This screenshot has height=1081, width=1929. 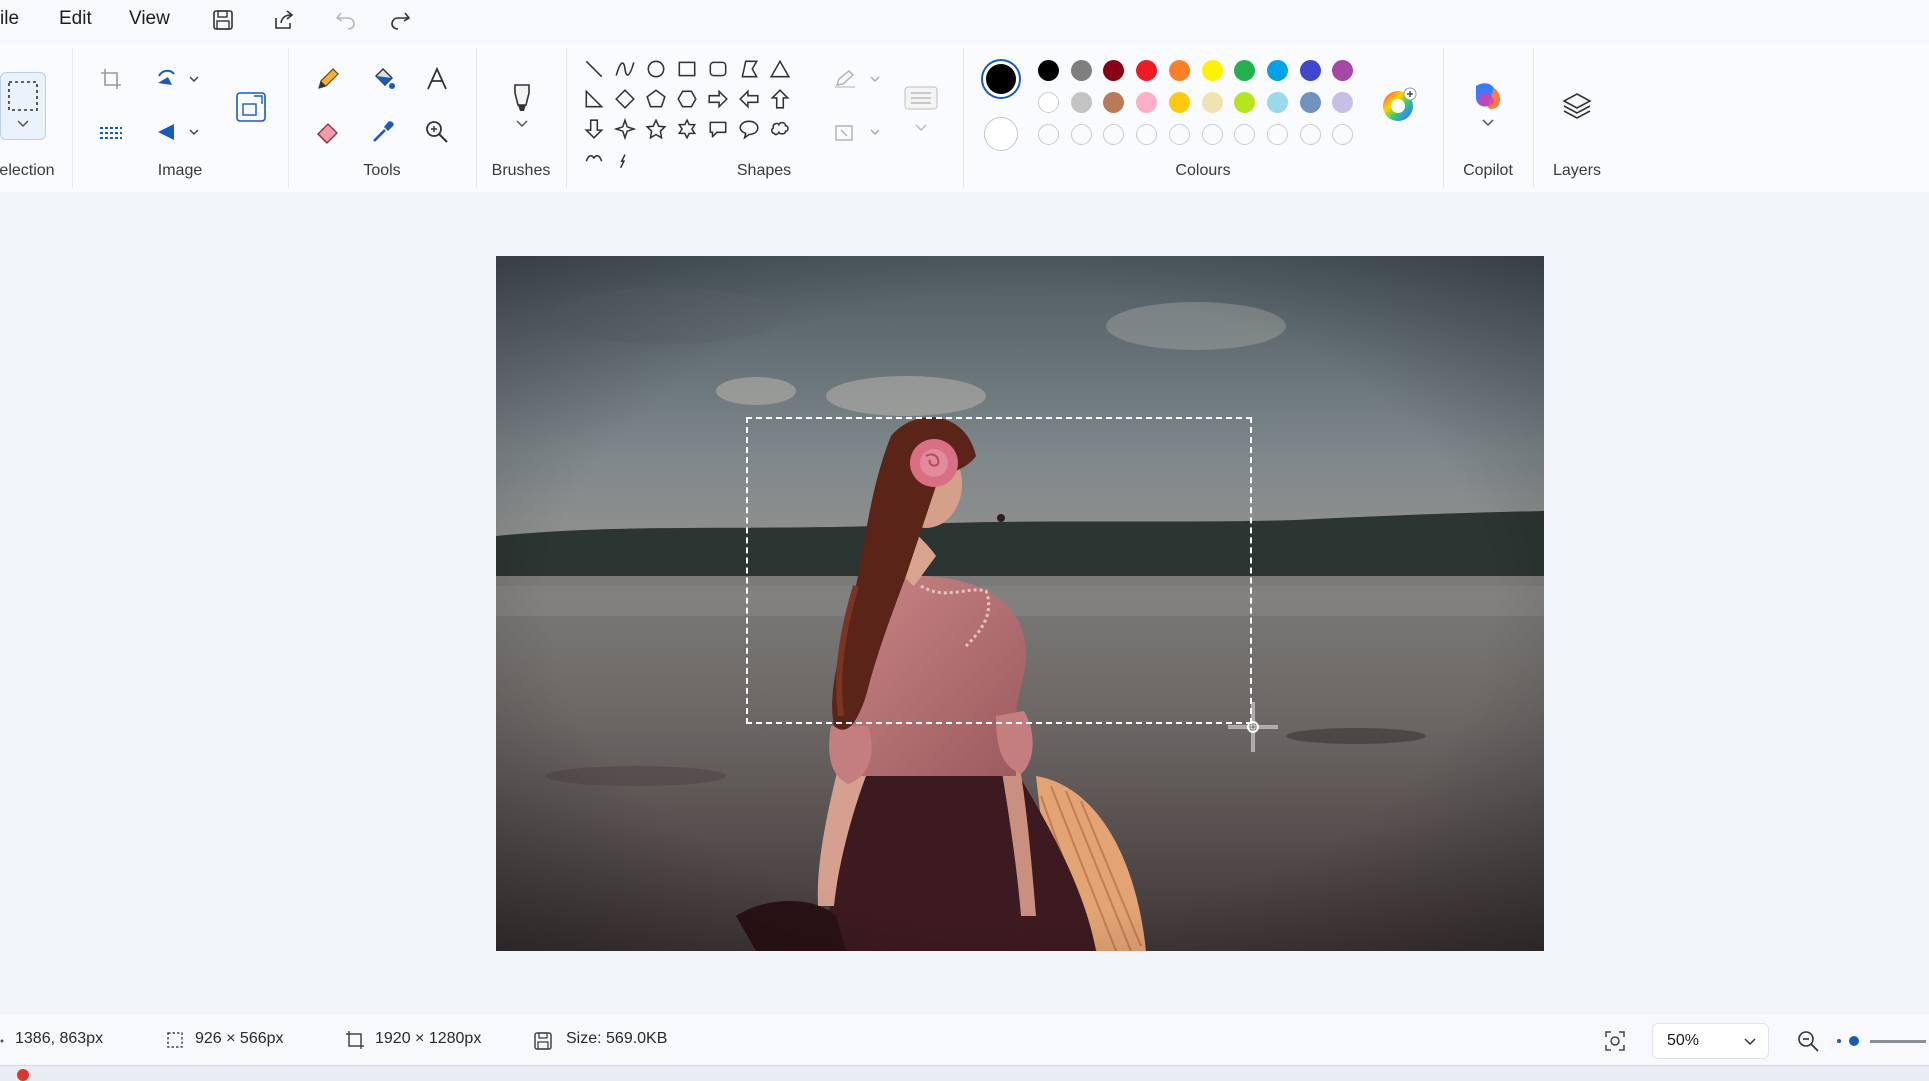 I want to click on group-label-shapes: Shapes, so click(x=764, y=170).